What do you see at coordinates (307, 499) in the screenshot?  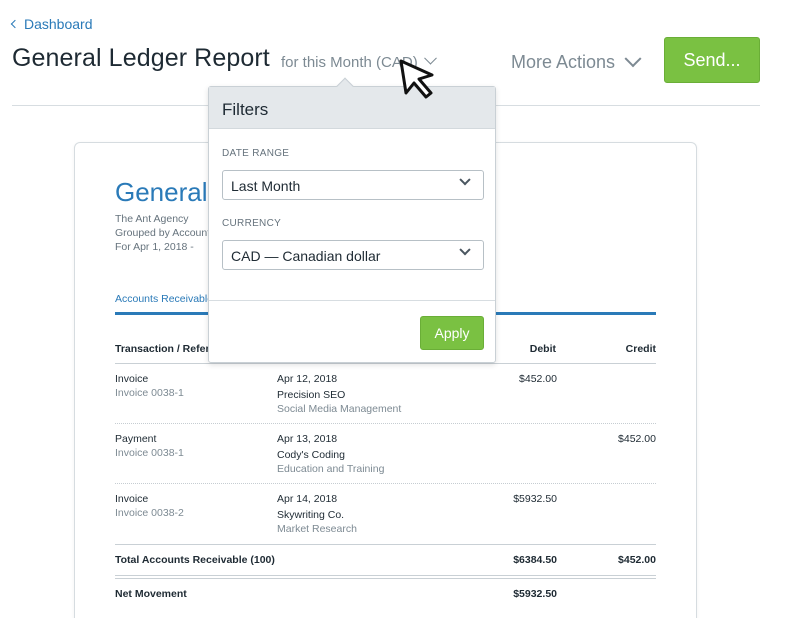 I see `row-date: Apr 14, 2018` at bounding box center [307, 499].